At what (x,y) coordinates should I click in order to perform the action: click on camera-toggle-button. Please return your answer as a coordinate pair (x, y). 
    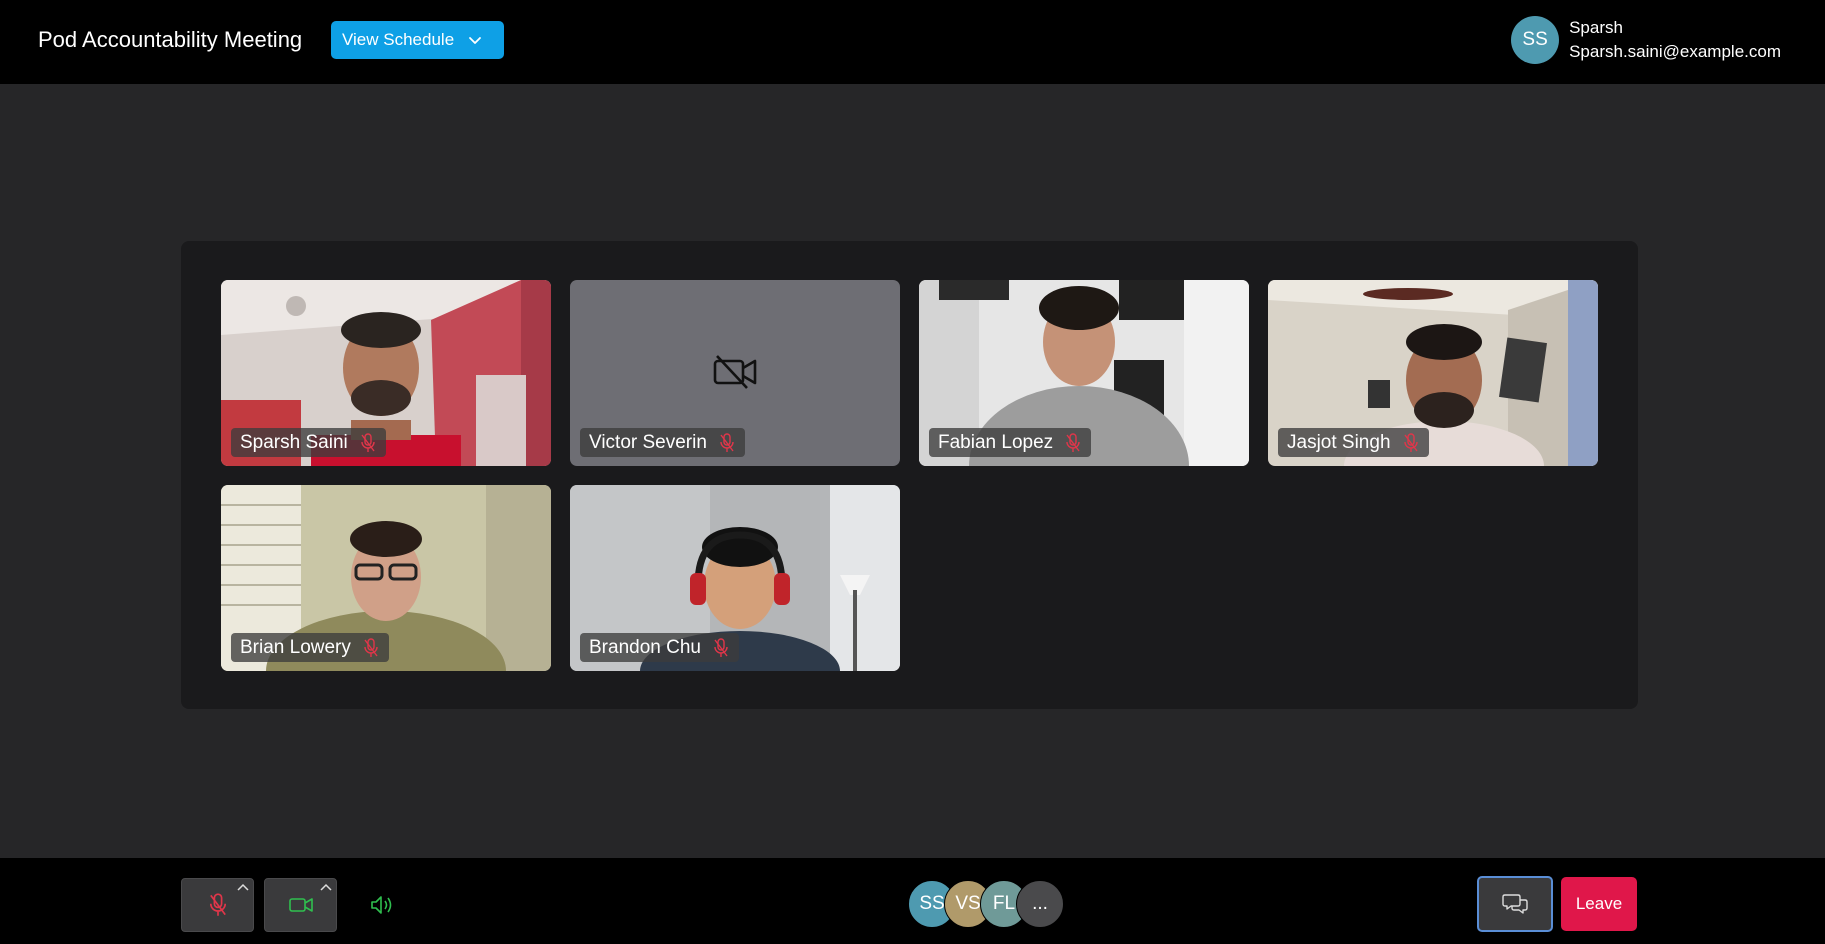
    Looking at the image, I should click on (300, 905).